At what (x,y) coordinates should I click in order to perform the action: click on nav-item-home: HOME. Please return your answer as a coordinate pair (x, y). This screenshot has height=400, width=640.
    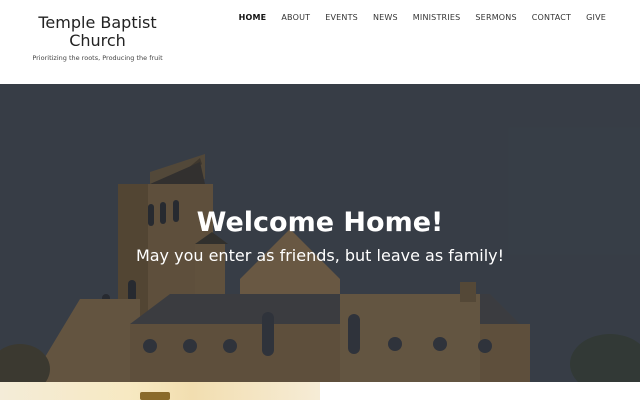
    Looking at the image, I should click on (253, 18).